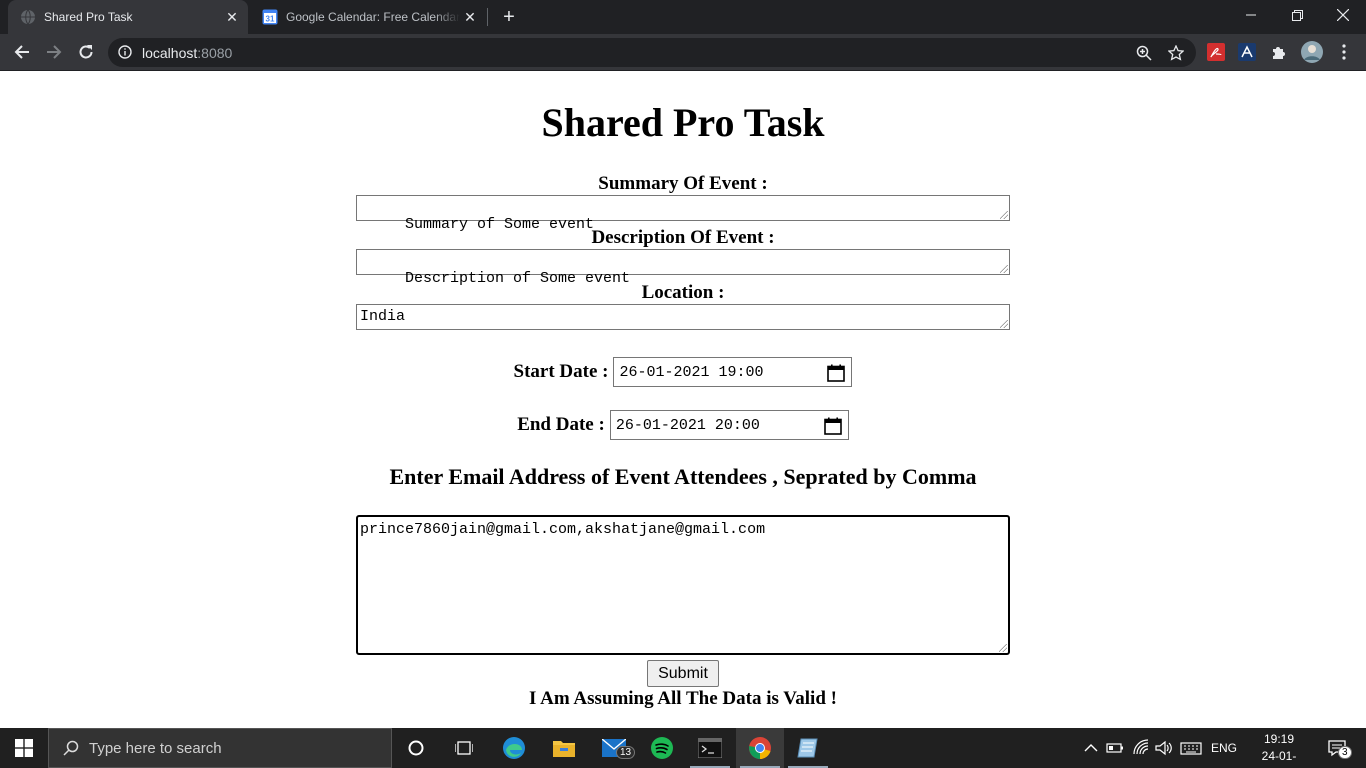 The height and width of the screenshot is (768, 1366). I want to click on start-date-label: Start Date :, so click(561, 371).